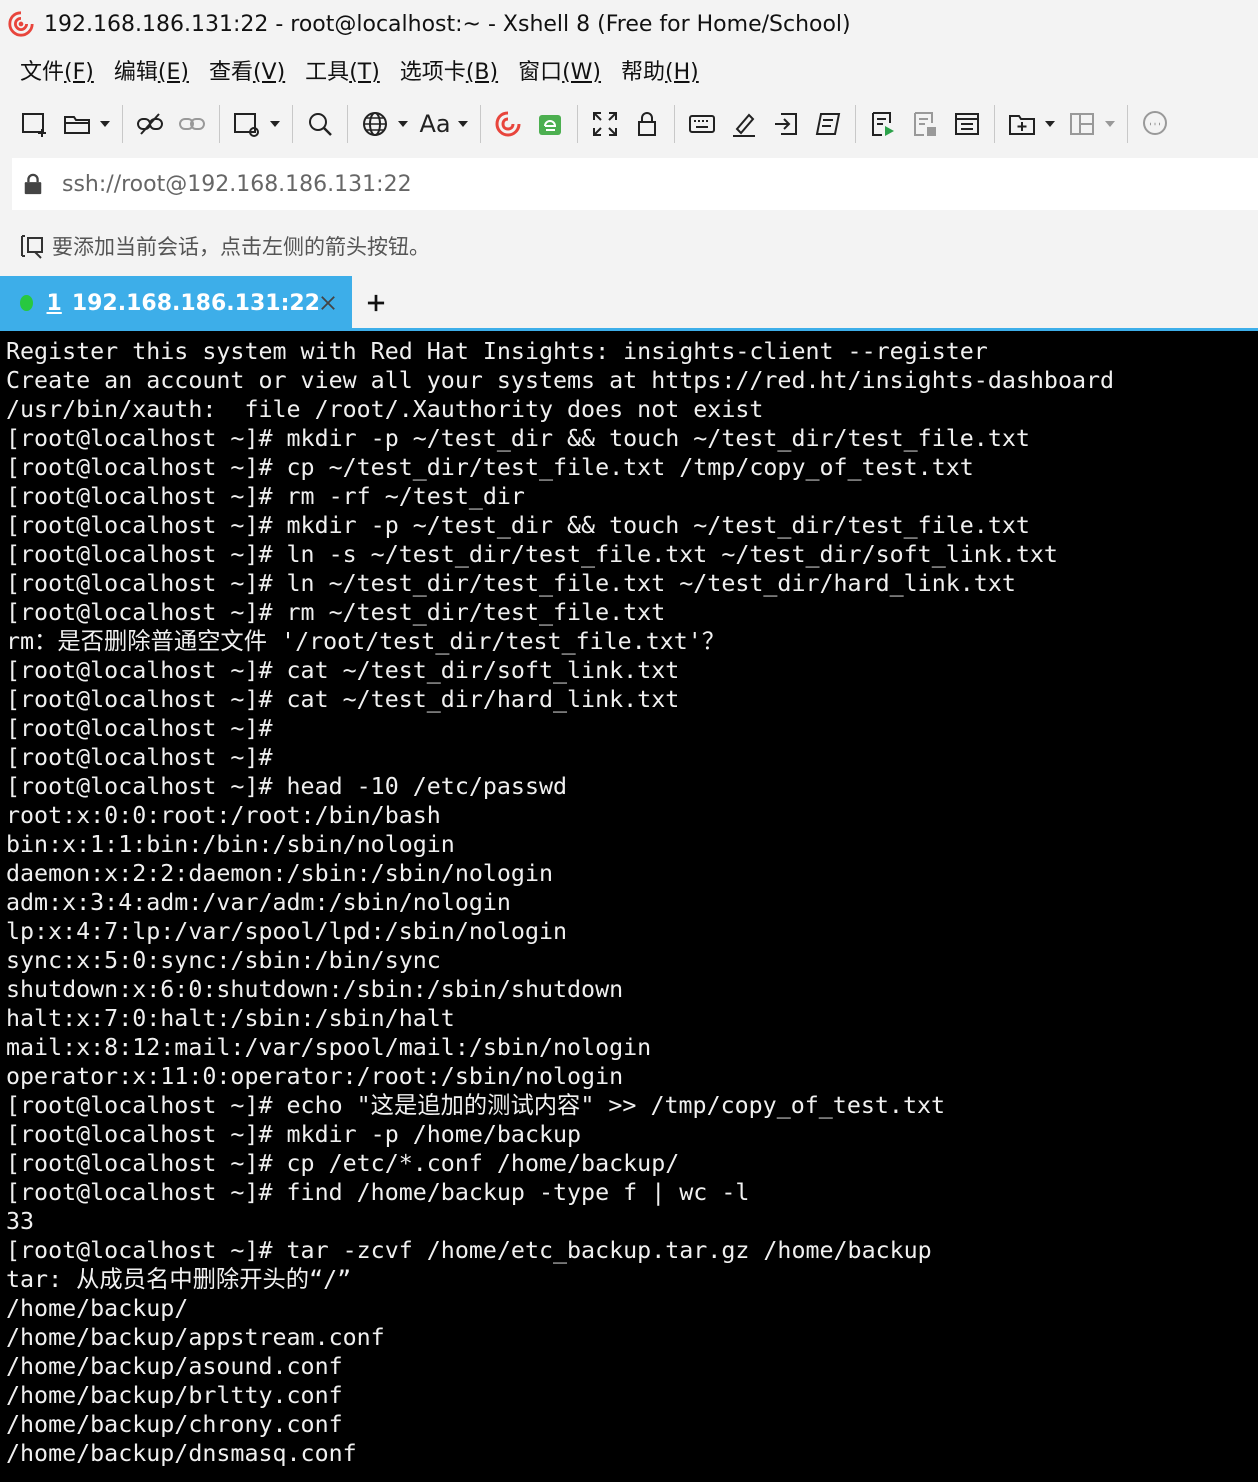  I want to click on address-lock-icon, so click(35, 184).